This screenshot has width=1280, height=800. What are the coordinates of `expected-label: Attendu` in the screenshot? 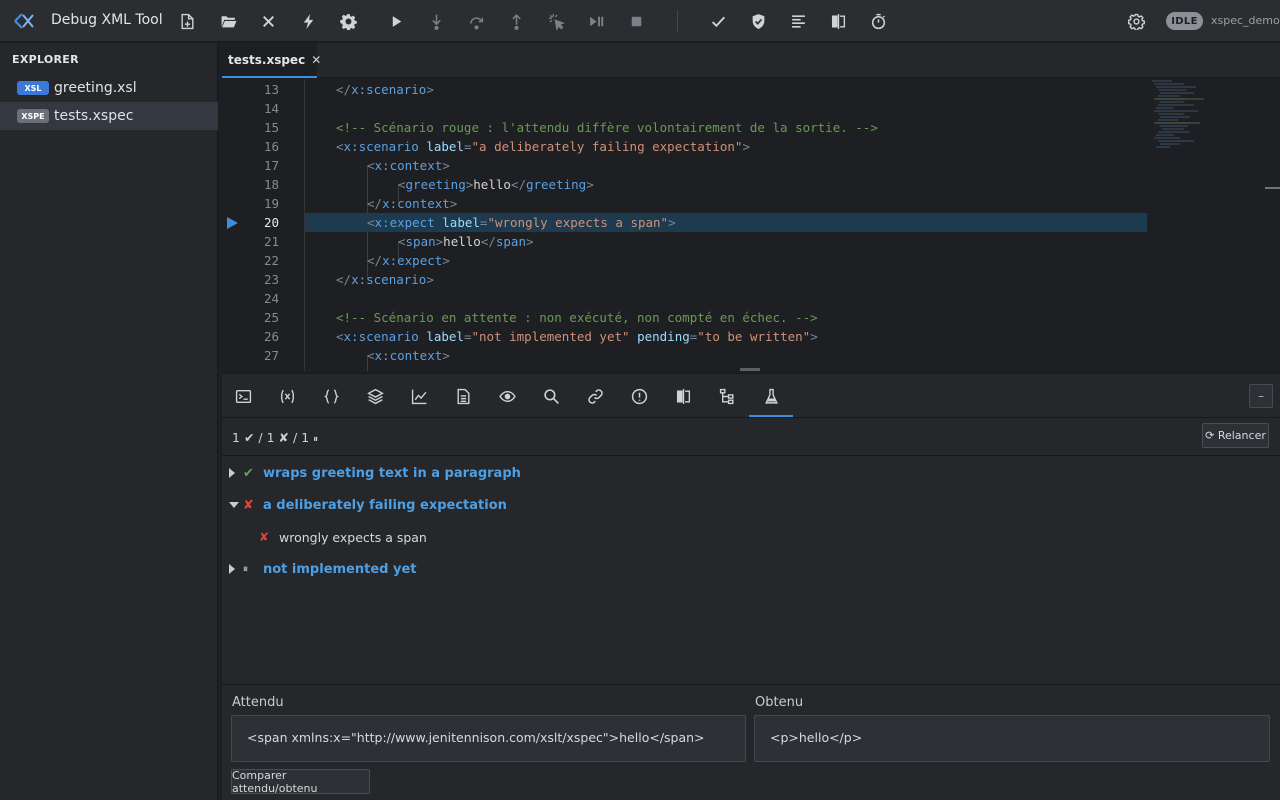 It's located at (258, 702).